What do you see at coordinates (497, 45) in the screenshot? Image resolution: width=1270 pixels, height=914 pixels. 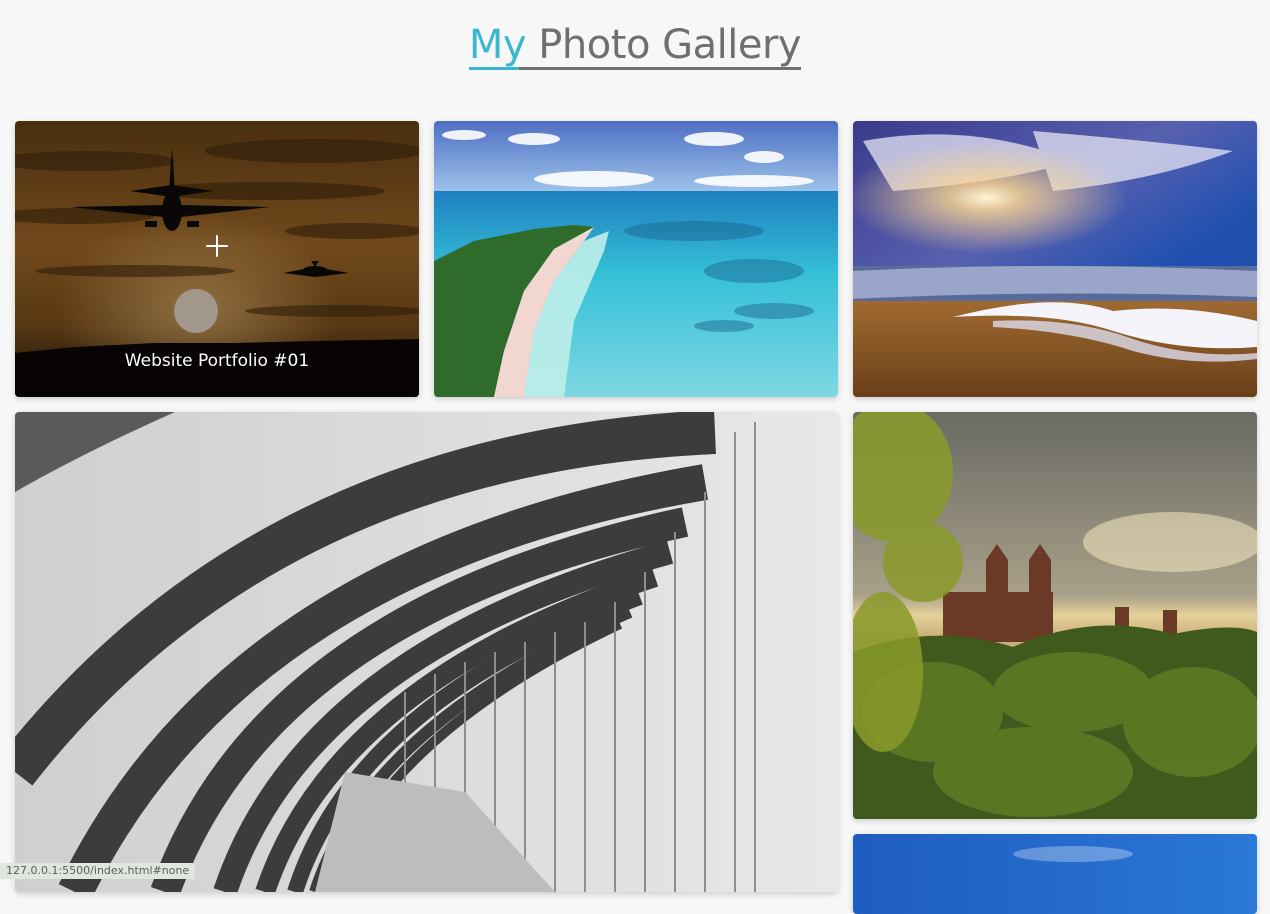 I see `page-title-accent: My` at bounding box center [497, 45].